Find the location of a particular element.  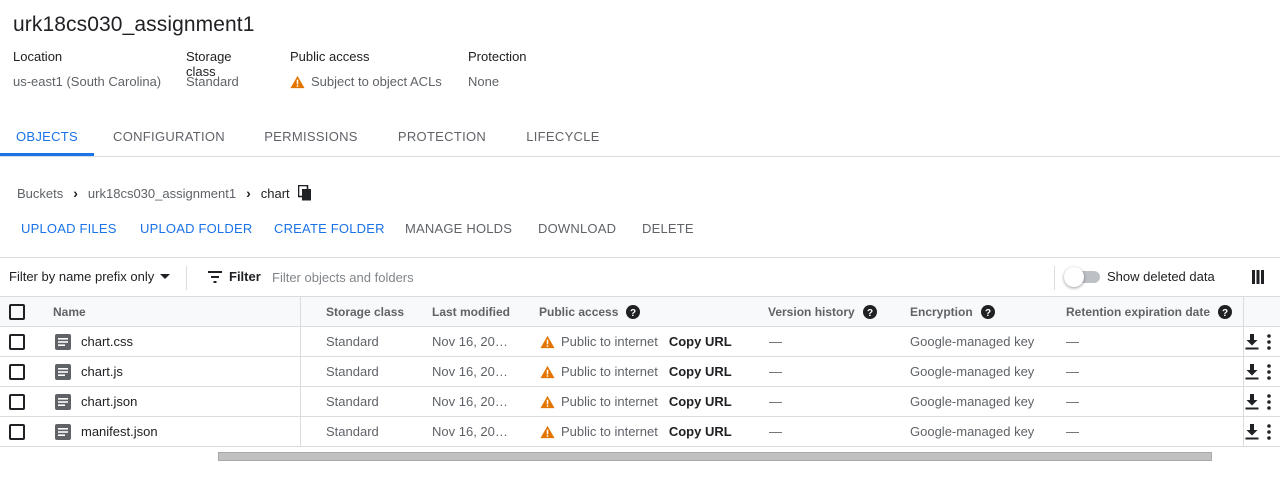

header-encryption-label: Encryption is located at coordinates (941, 311).